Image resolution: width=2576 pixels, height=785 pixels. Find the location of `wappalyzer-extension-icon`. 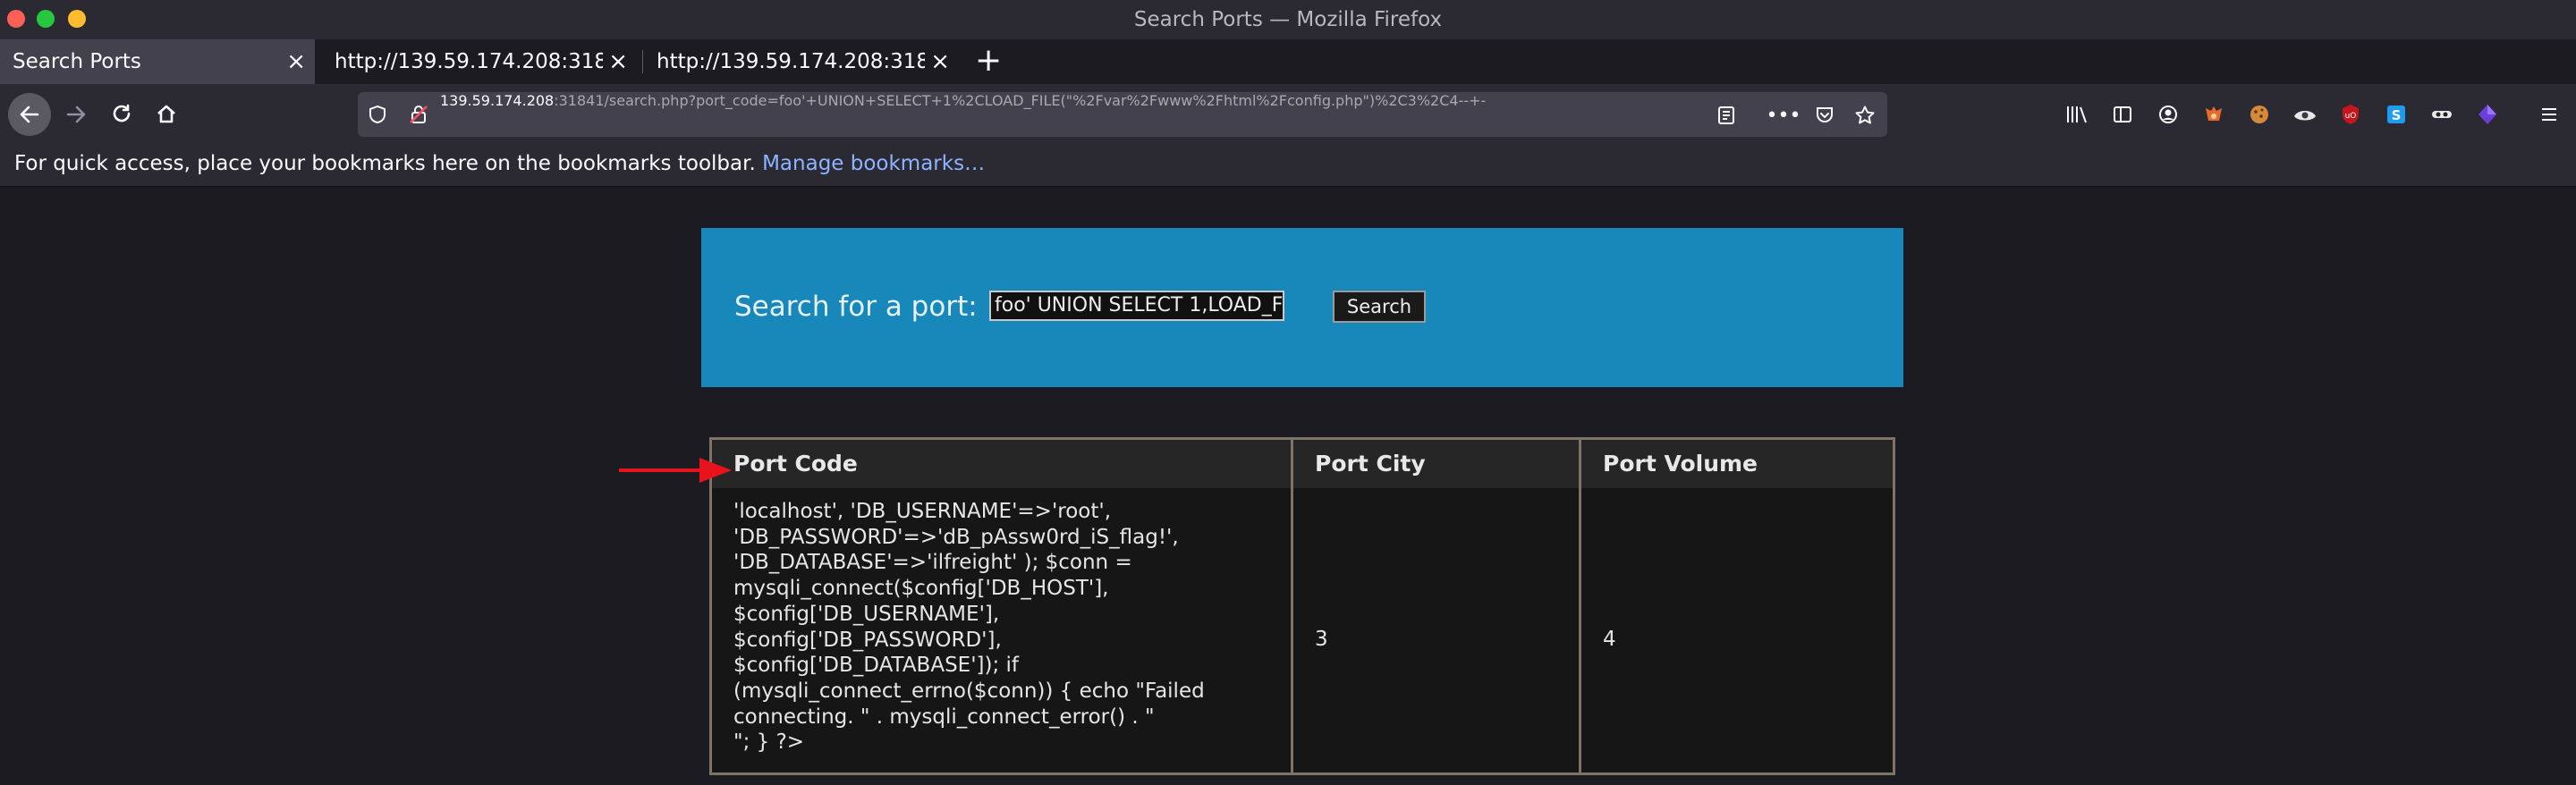

wappalyzer-extension-icon is located at coordinates (2305, 114).